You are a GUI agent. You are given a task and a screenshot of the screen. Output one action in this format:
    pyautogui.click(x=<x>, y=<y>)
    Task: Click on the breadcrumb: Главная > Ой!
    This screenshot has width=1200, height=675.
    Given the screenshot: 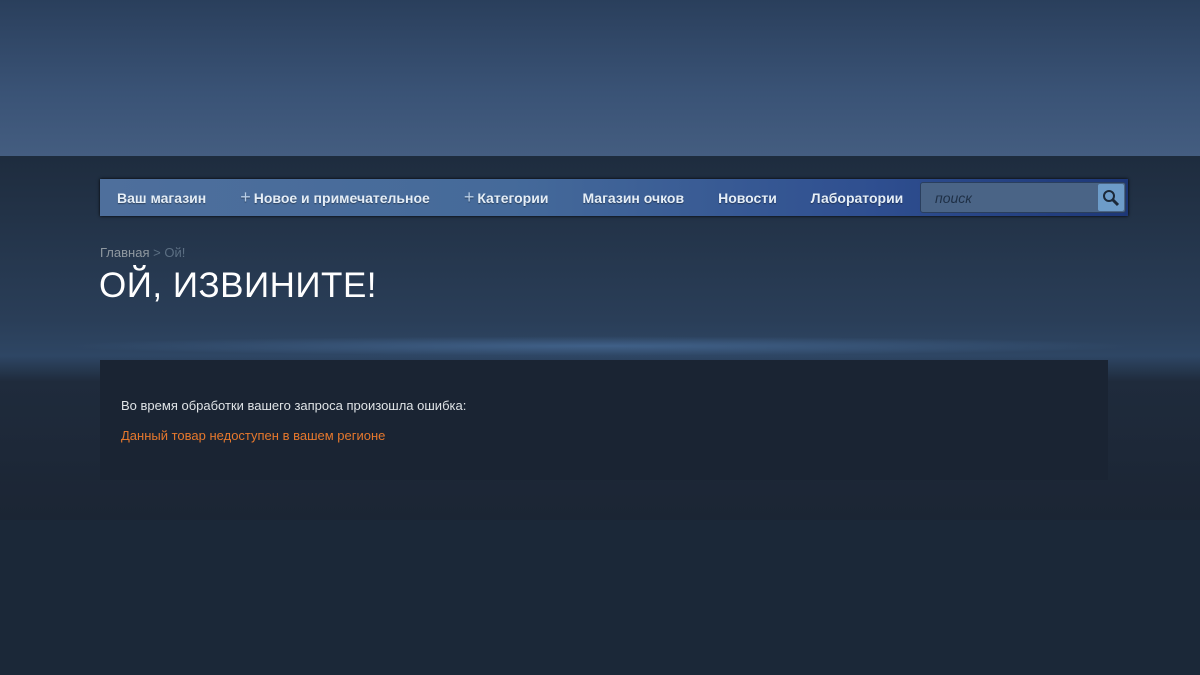 What is the action you would take?
    pyautogui.click(x=142, y=252)
    